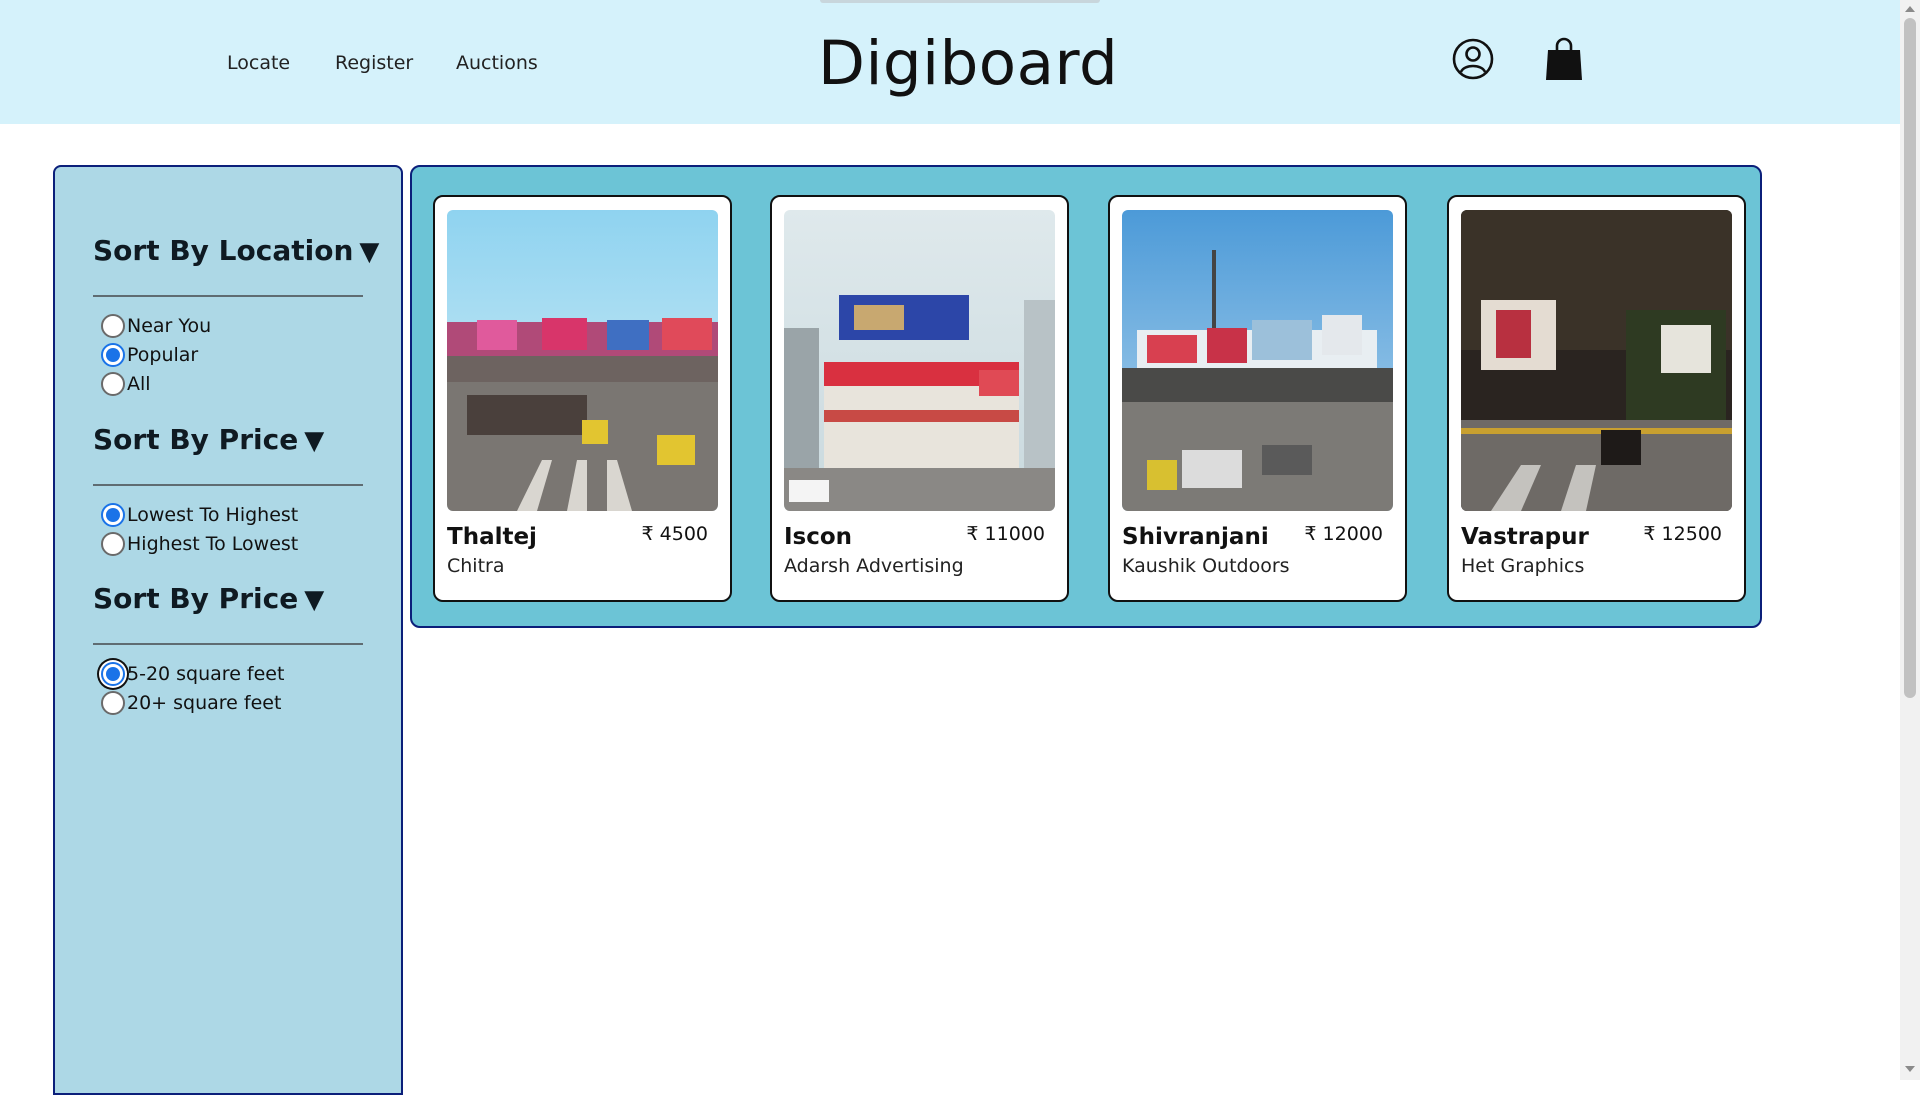 This screenshot has width=1920, height=1095. I want to click on listing-vendor: Kaushik Outdoors, so click(1206, 566).